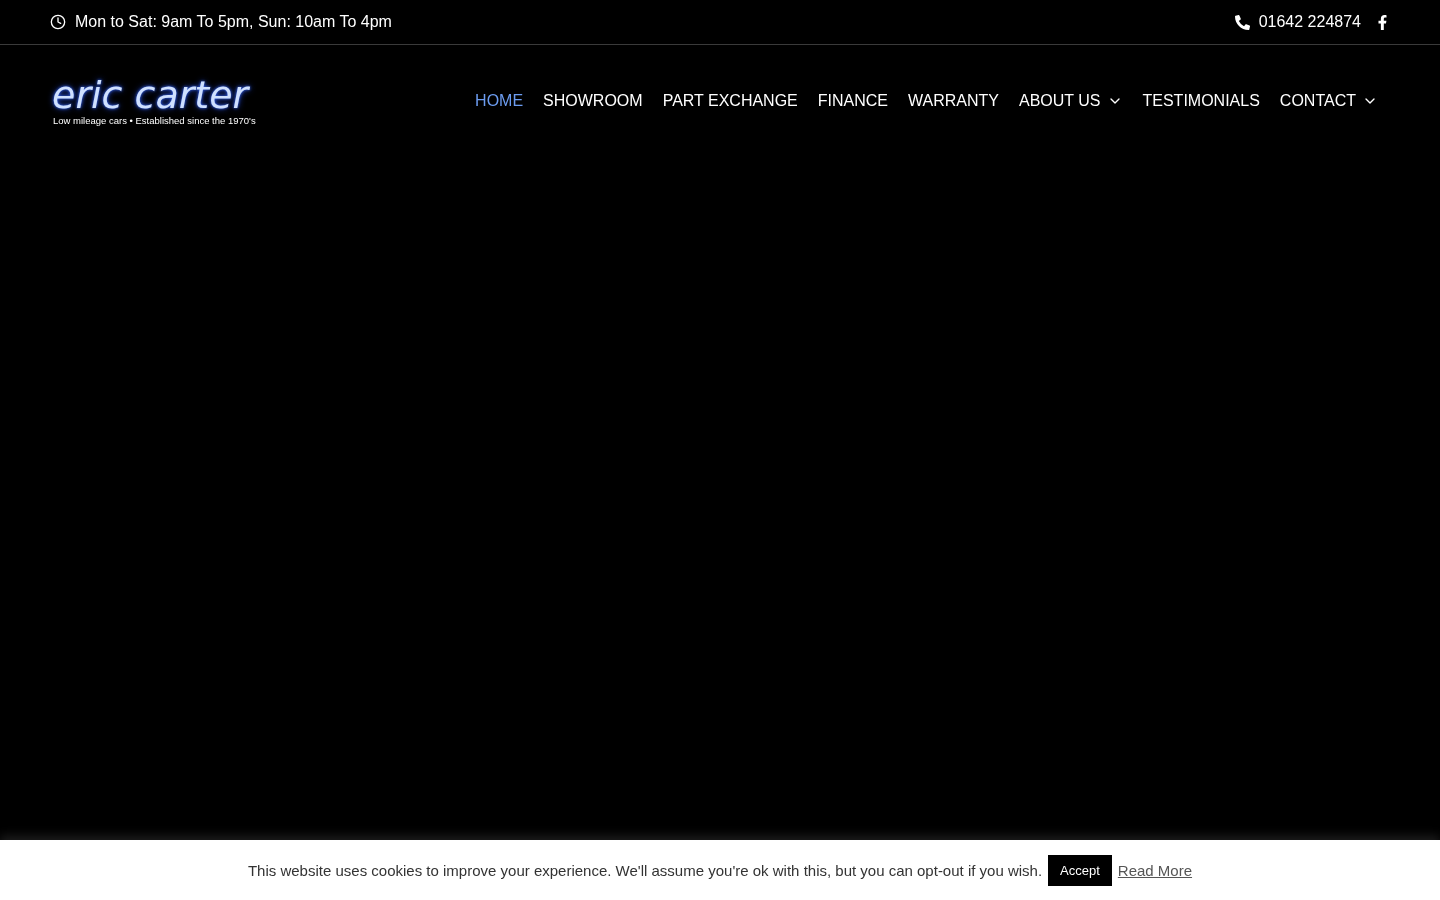 Image resolution: width=1440 pixels, height=900 pixels. Describe the element at coordinates (853, 100) in the screenshot. I see `nav-link: FINANCE` at that location.